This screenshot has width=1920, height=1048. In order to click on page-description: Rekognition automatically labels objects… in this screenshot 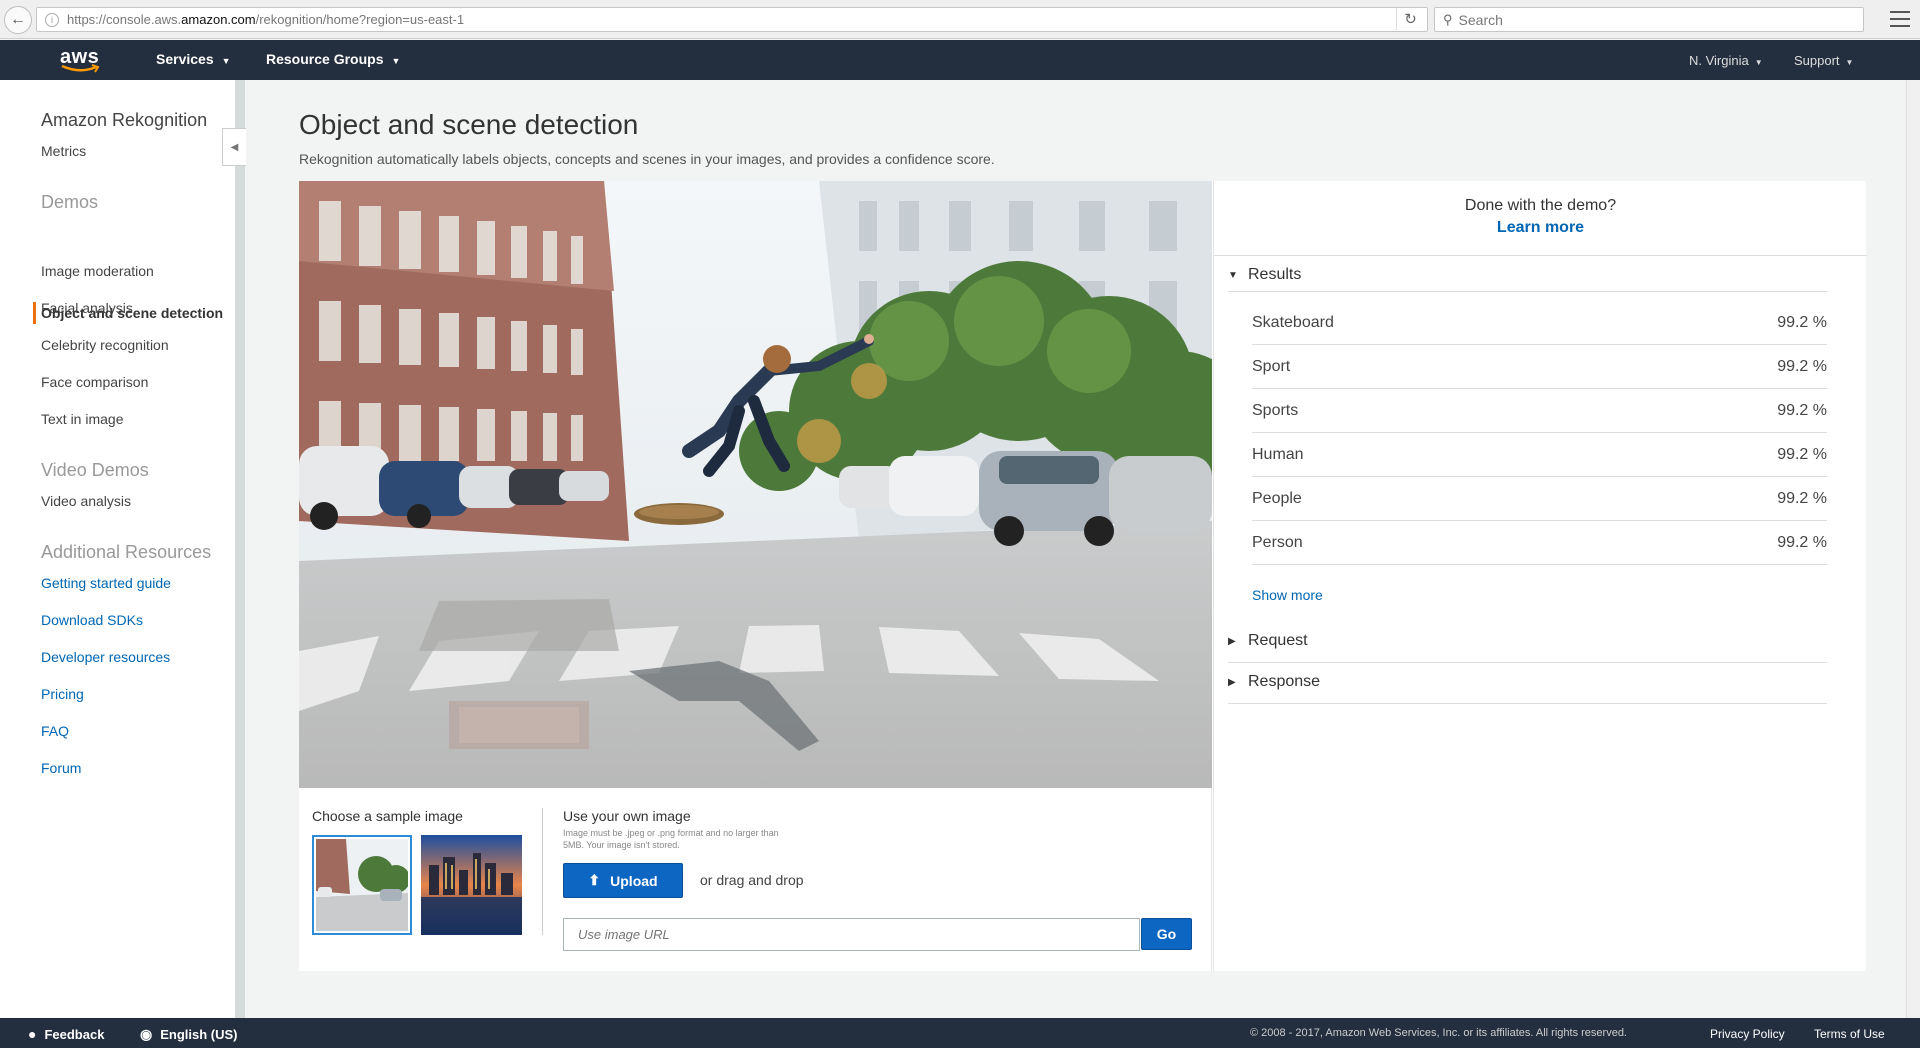, I will do `click(647, 159)`.